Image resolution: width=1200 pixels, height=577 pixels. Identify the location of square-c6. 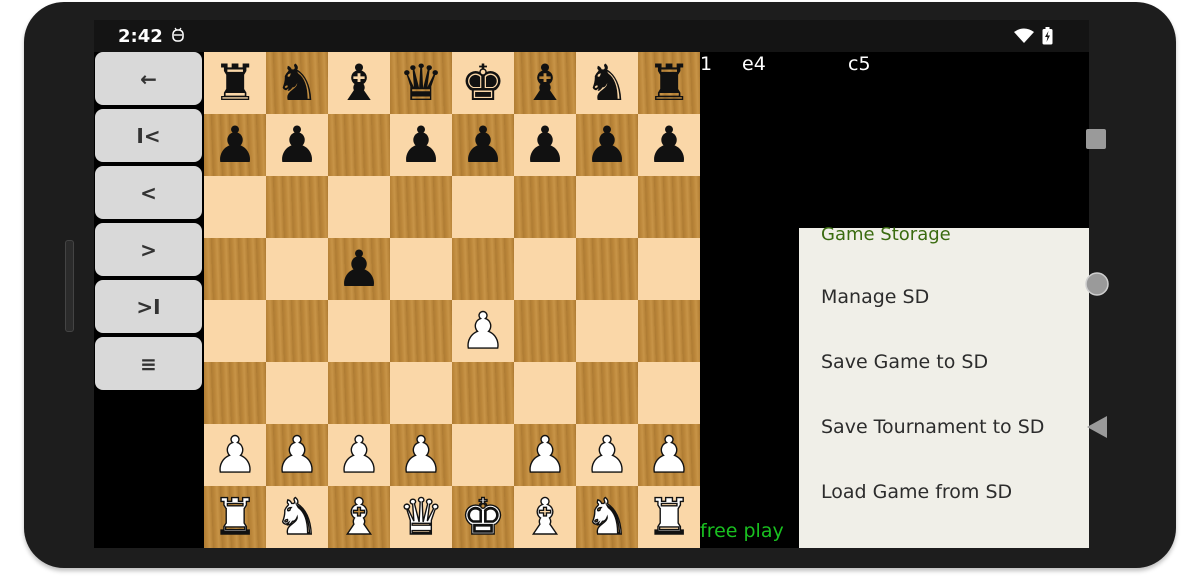
(359, 207).